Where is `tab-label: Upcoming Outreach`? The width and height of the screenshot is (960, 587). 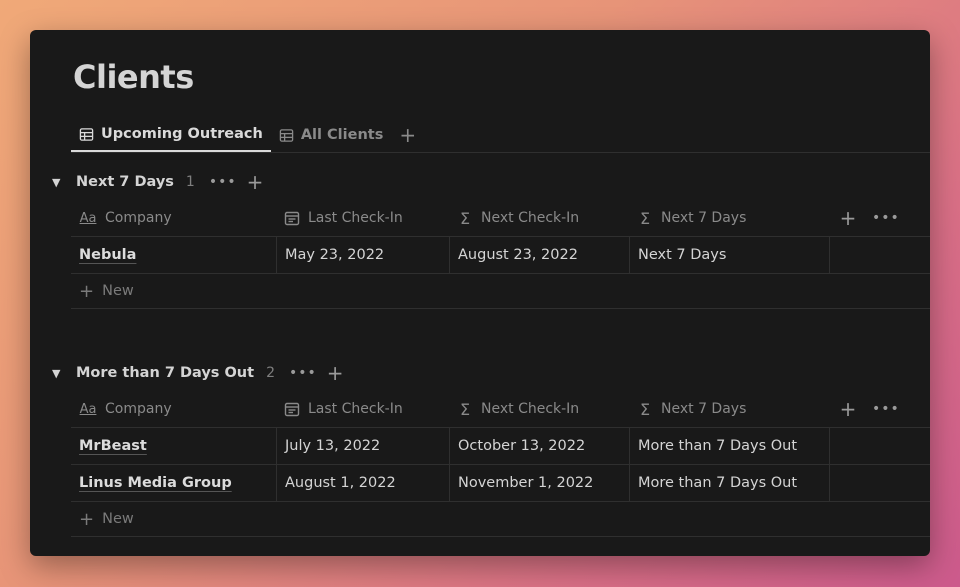 tab-label: Upcoming Outreach is located at coordinates (182, 134).